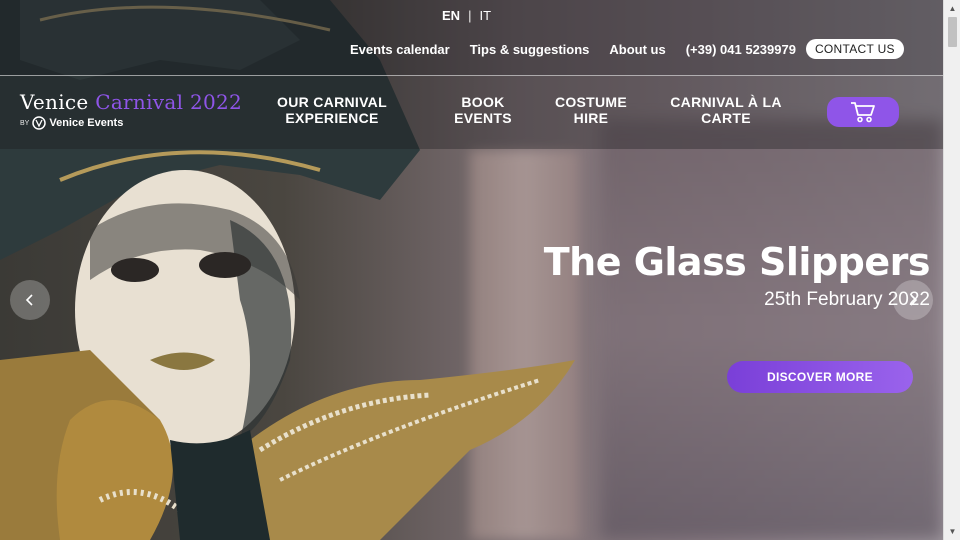 The image size is (960, 540). I want to click on events-calendar-link: Events calendar, so click(400, 49).